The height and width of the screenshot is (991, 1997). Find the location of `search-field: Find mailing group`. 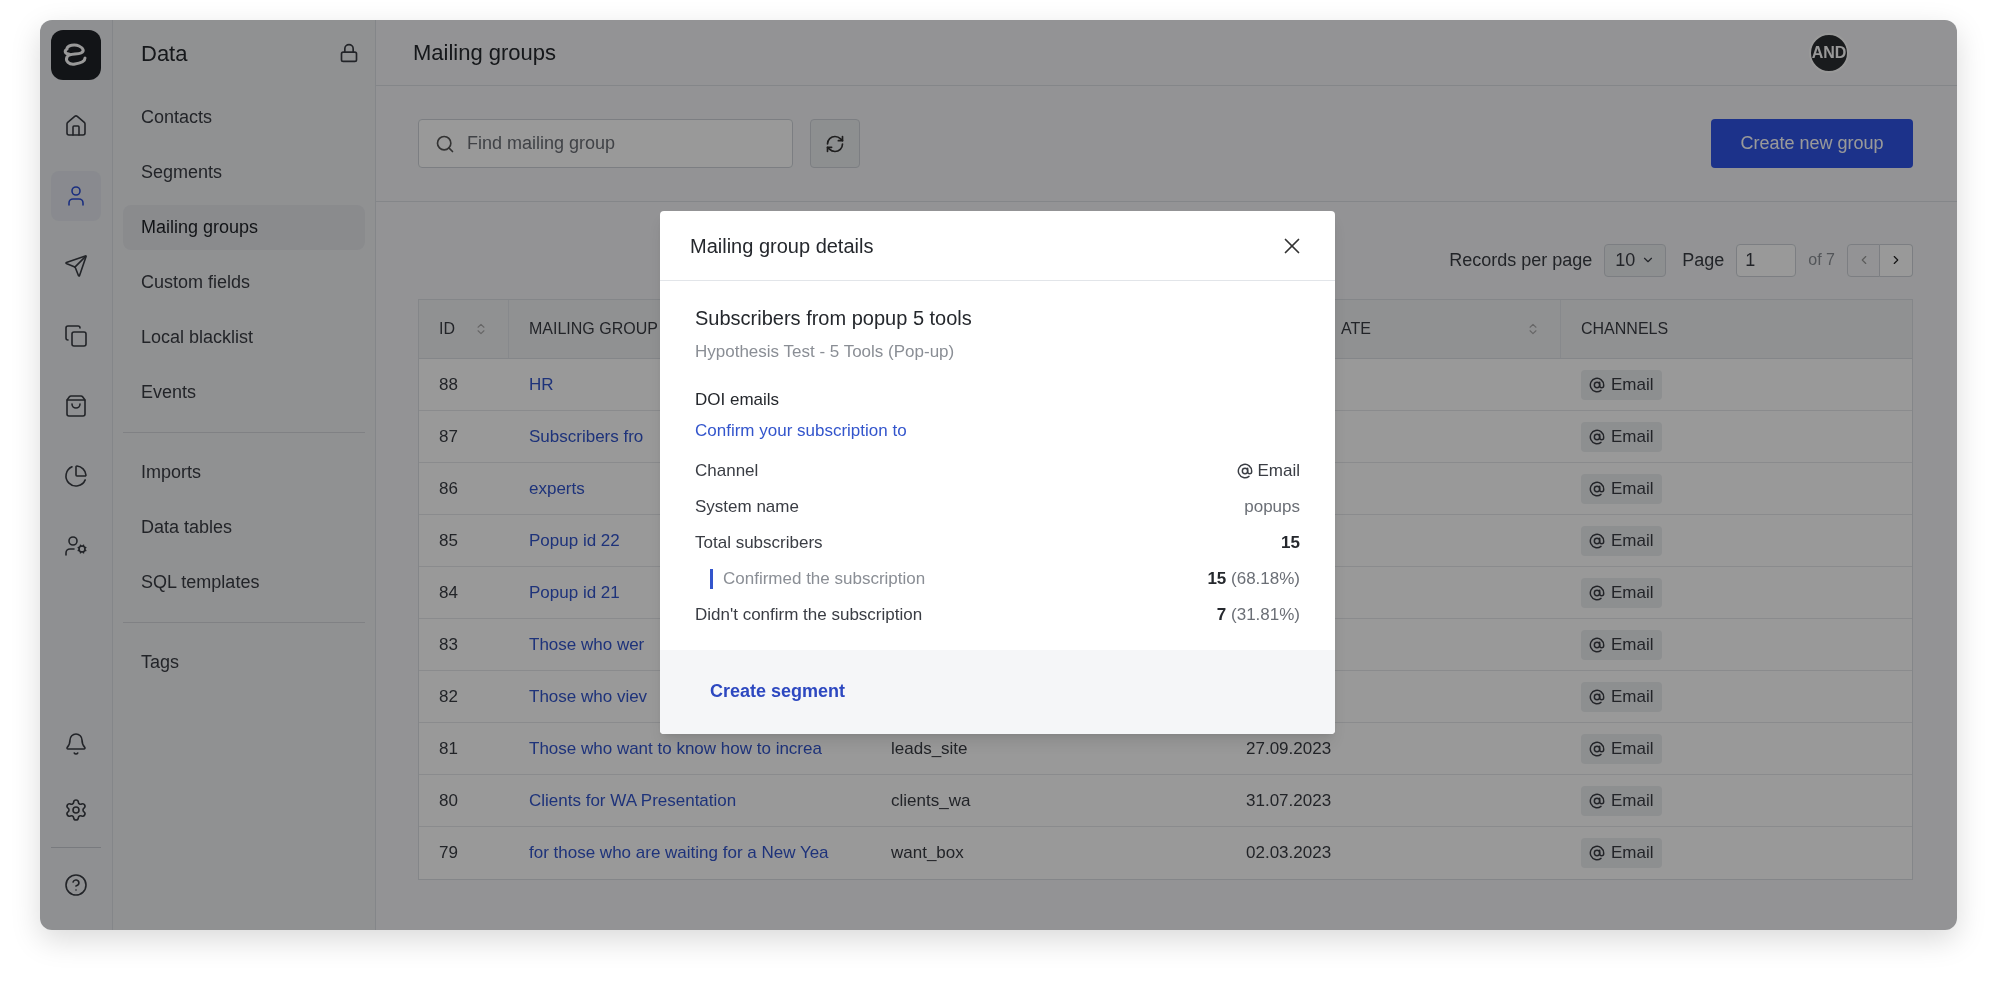

search-field: Find mailing group is located at coordinates (605, 143).